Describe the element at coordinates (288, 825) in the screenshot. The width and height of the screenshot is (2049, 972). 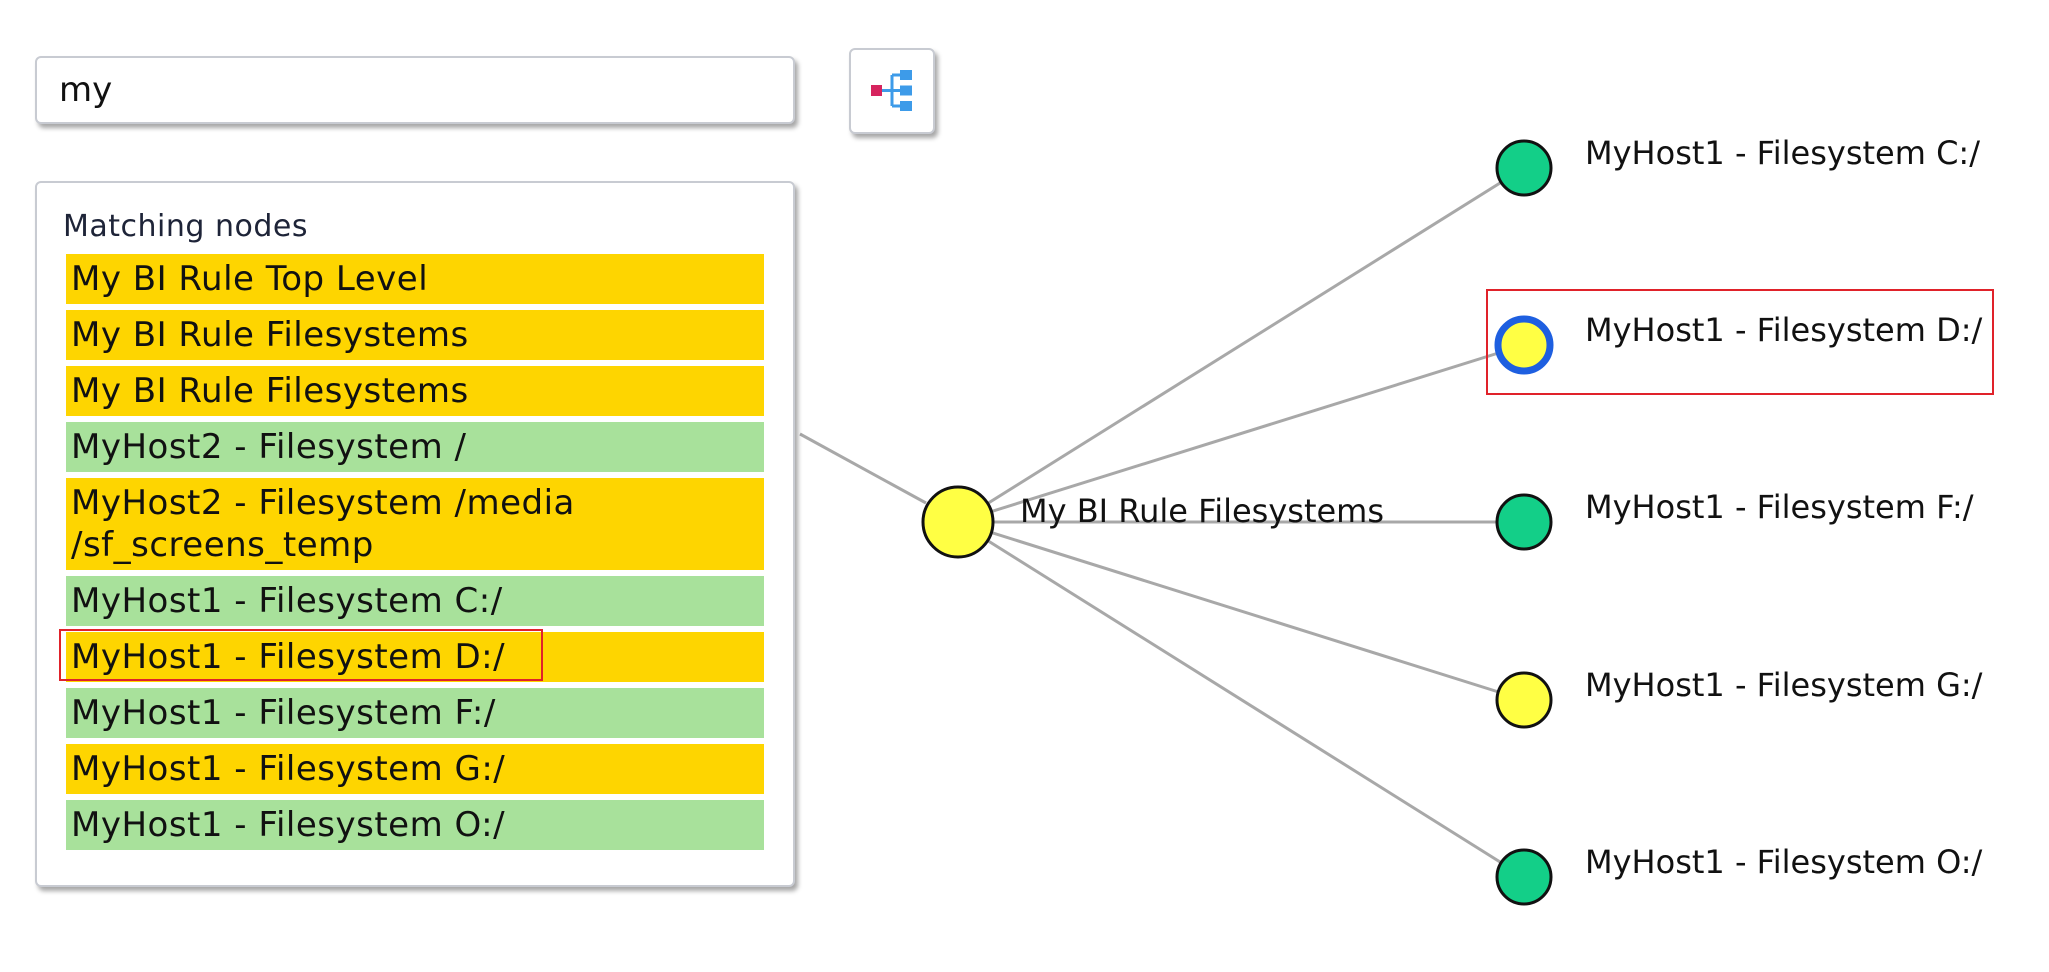
I see `matching-node-label: MyHost1 - Filesystem O:/` at that location.